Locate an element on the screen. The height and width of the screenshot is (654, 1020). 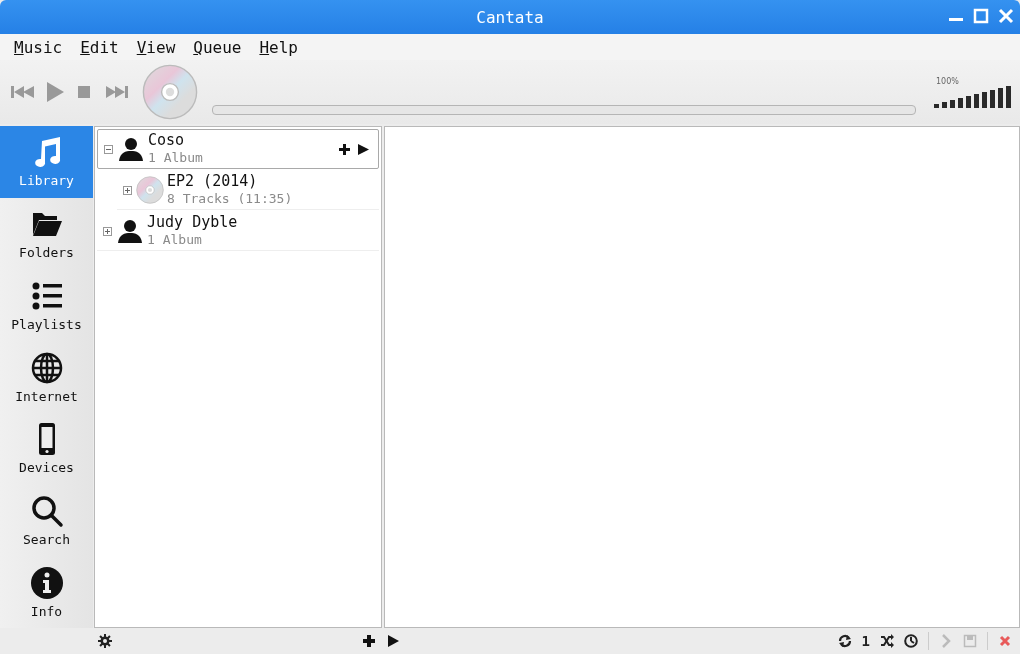
volume-reading: 100% is located at coordinates (947, 81).